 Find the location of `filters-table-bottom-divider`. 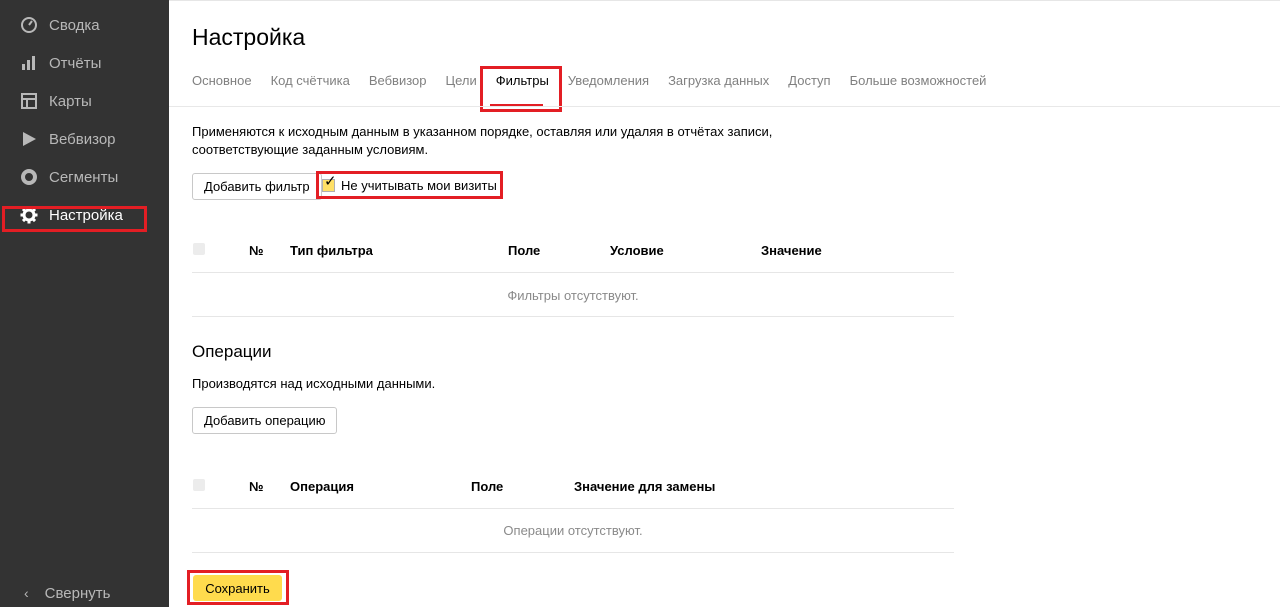

filters-table-bottom-divider is located at coordinates (573, 316).